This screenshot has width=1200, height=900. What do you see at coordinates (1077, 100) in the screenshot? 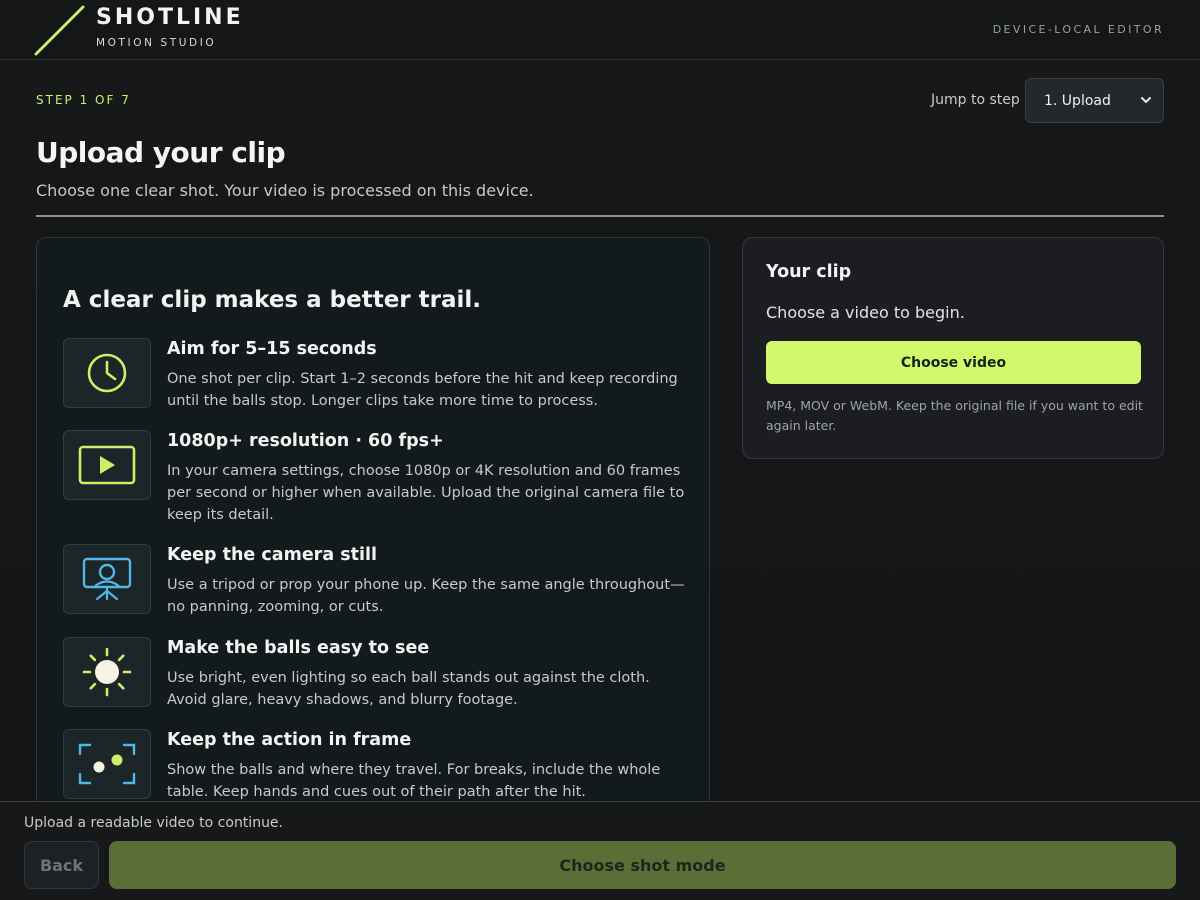
I see `step-select-value: 1. Upload` at bounding box center [1077, 100].